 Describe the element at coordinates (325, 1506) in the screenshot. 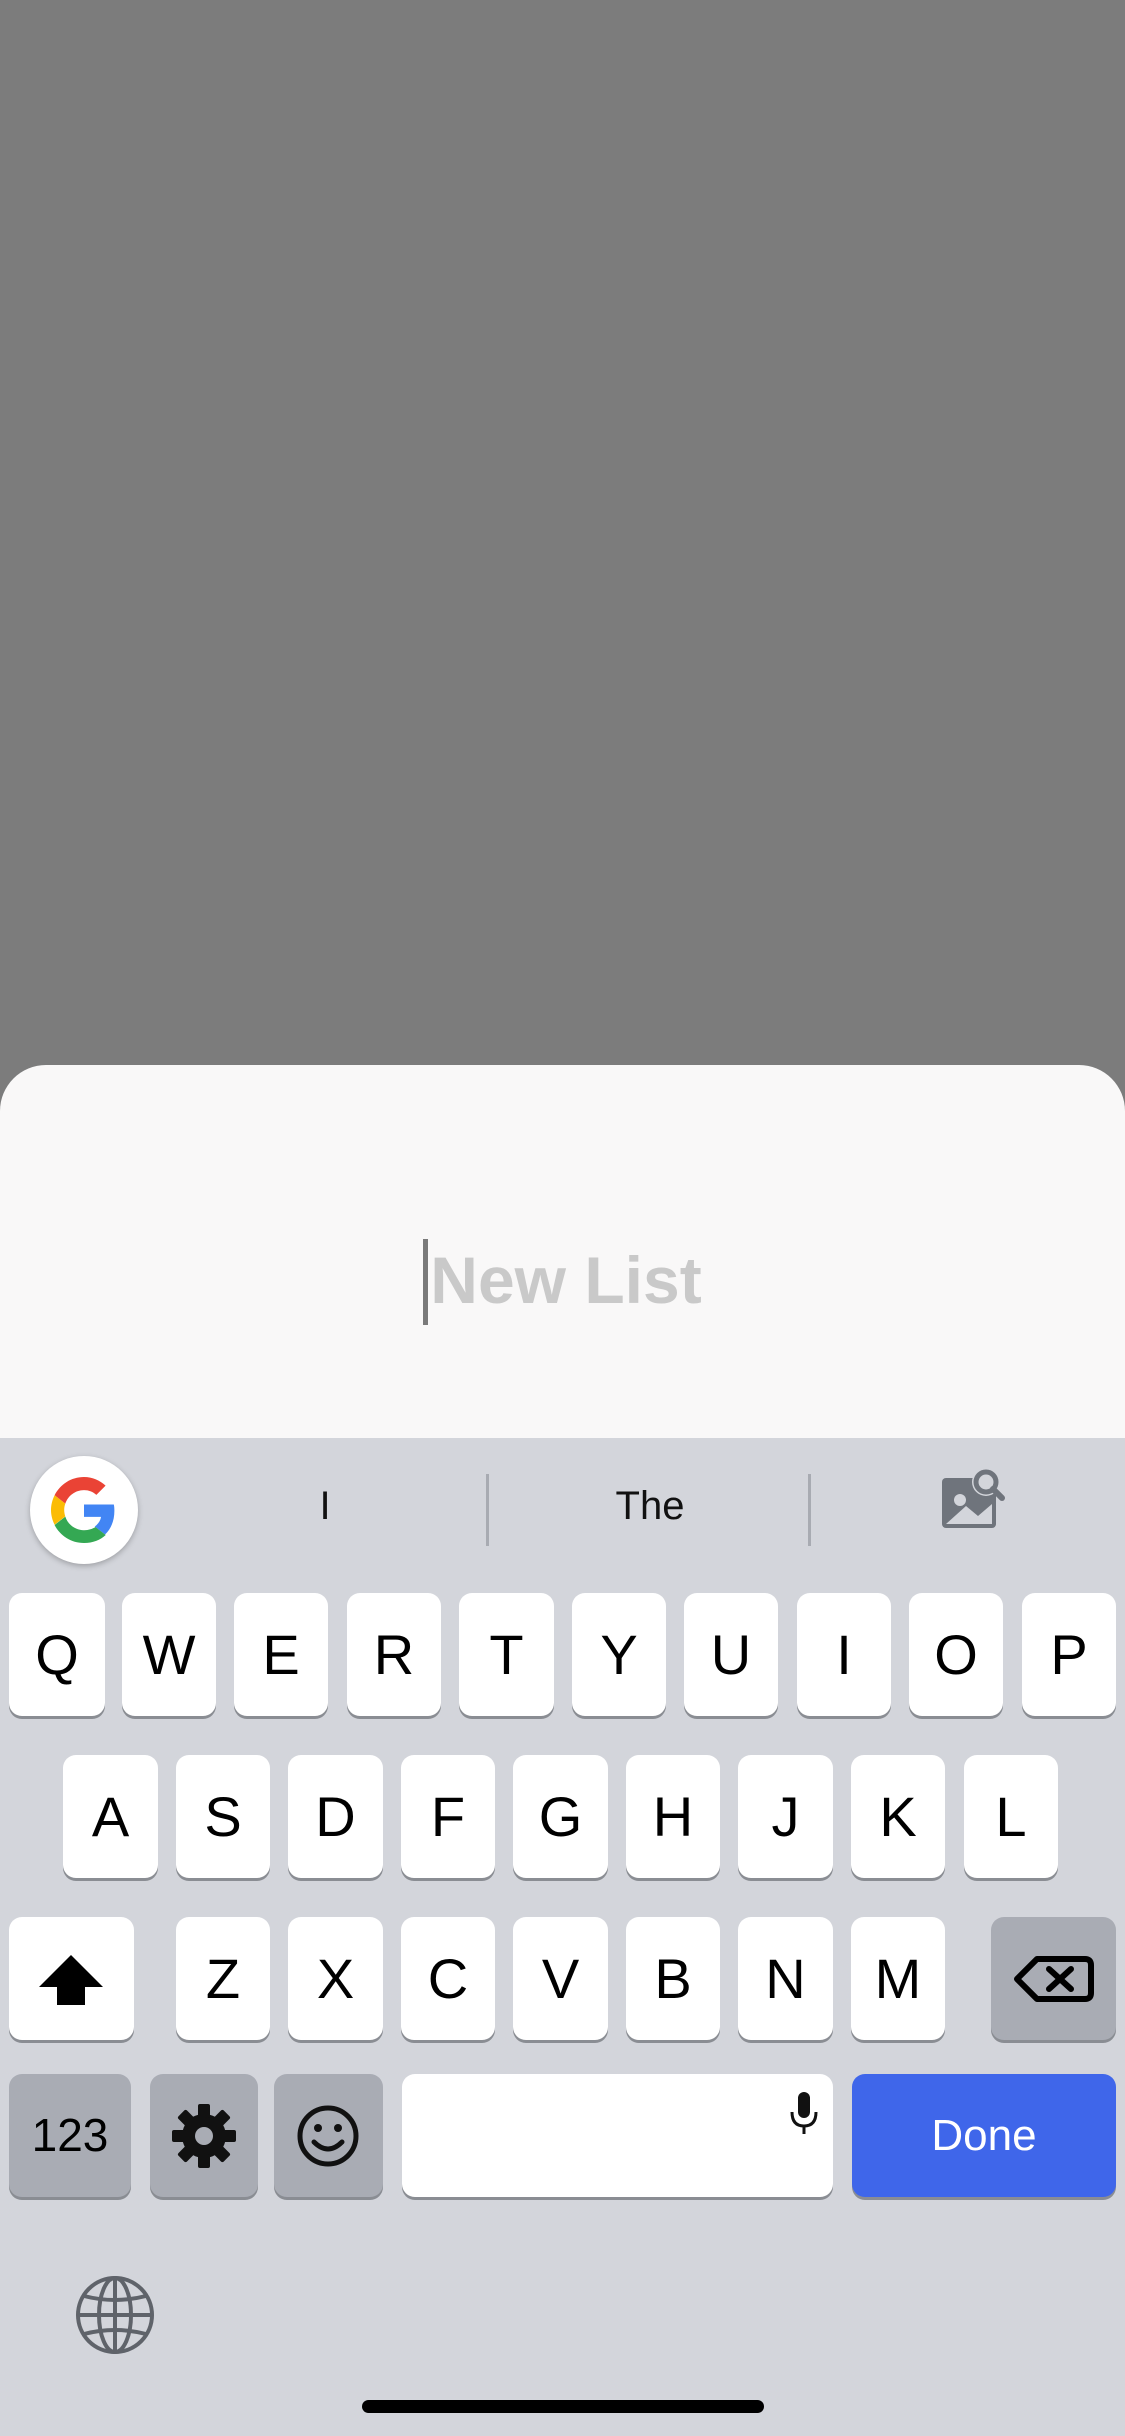

I see `suggestion-1: I` at that location.